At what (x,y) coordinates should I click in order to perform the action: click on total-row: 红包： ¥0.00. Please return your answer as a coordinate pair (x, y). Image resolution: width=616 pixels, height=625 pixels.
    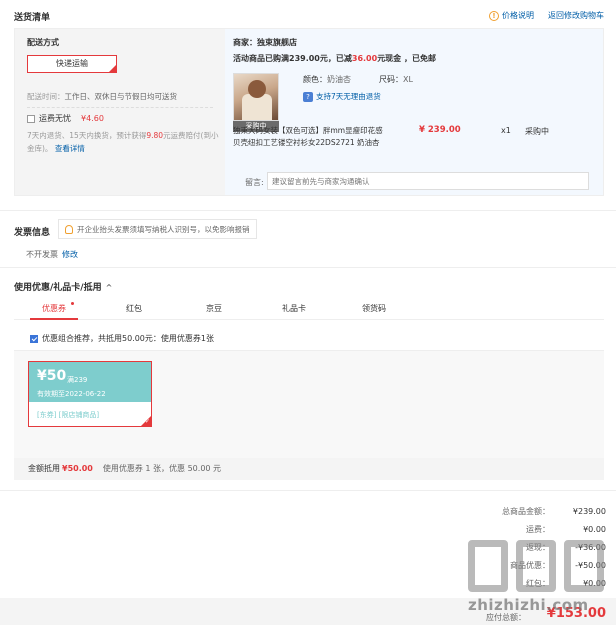
    Looking at the image, I should click on (536, 584).